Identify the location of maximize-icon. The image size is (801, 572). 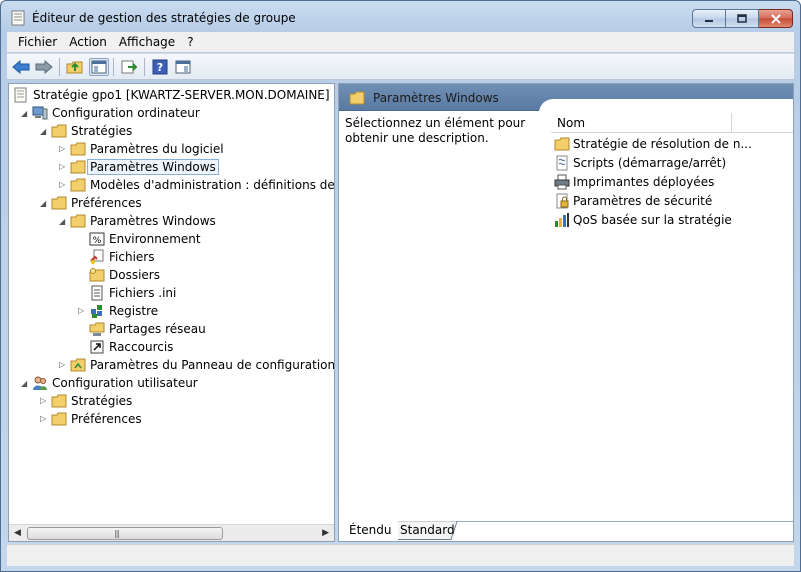
(742, 18).